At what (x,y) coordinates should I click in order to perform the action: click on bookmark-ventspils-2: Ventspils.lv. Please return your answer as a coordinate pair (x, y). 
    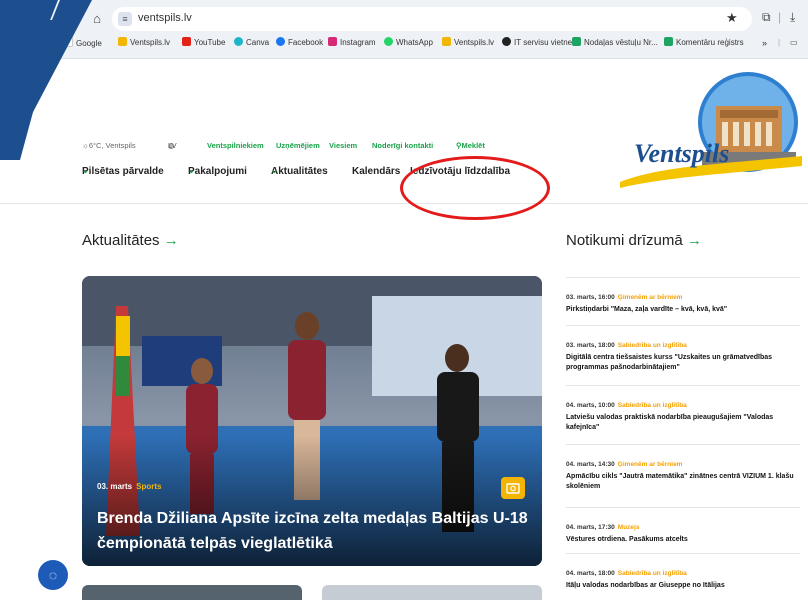
    Looking at the image, I should click on (468, 43).